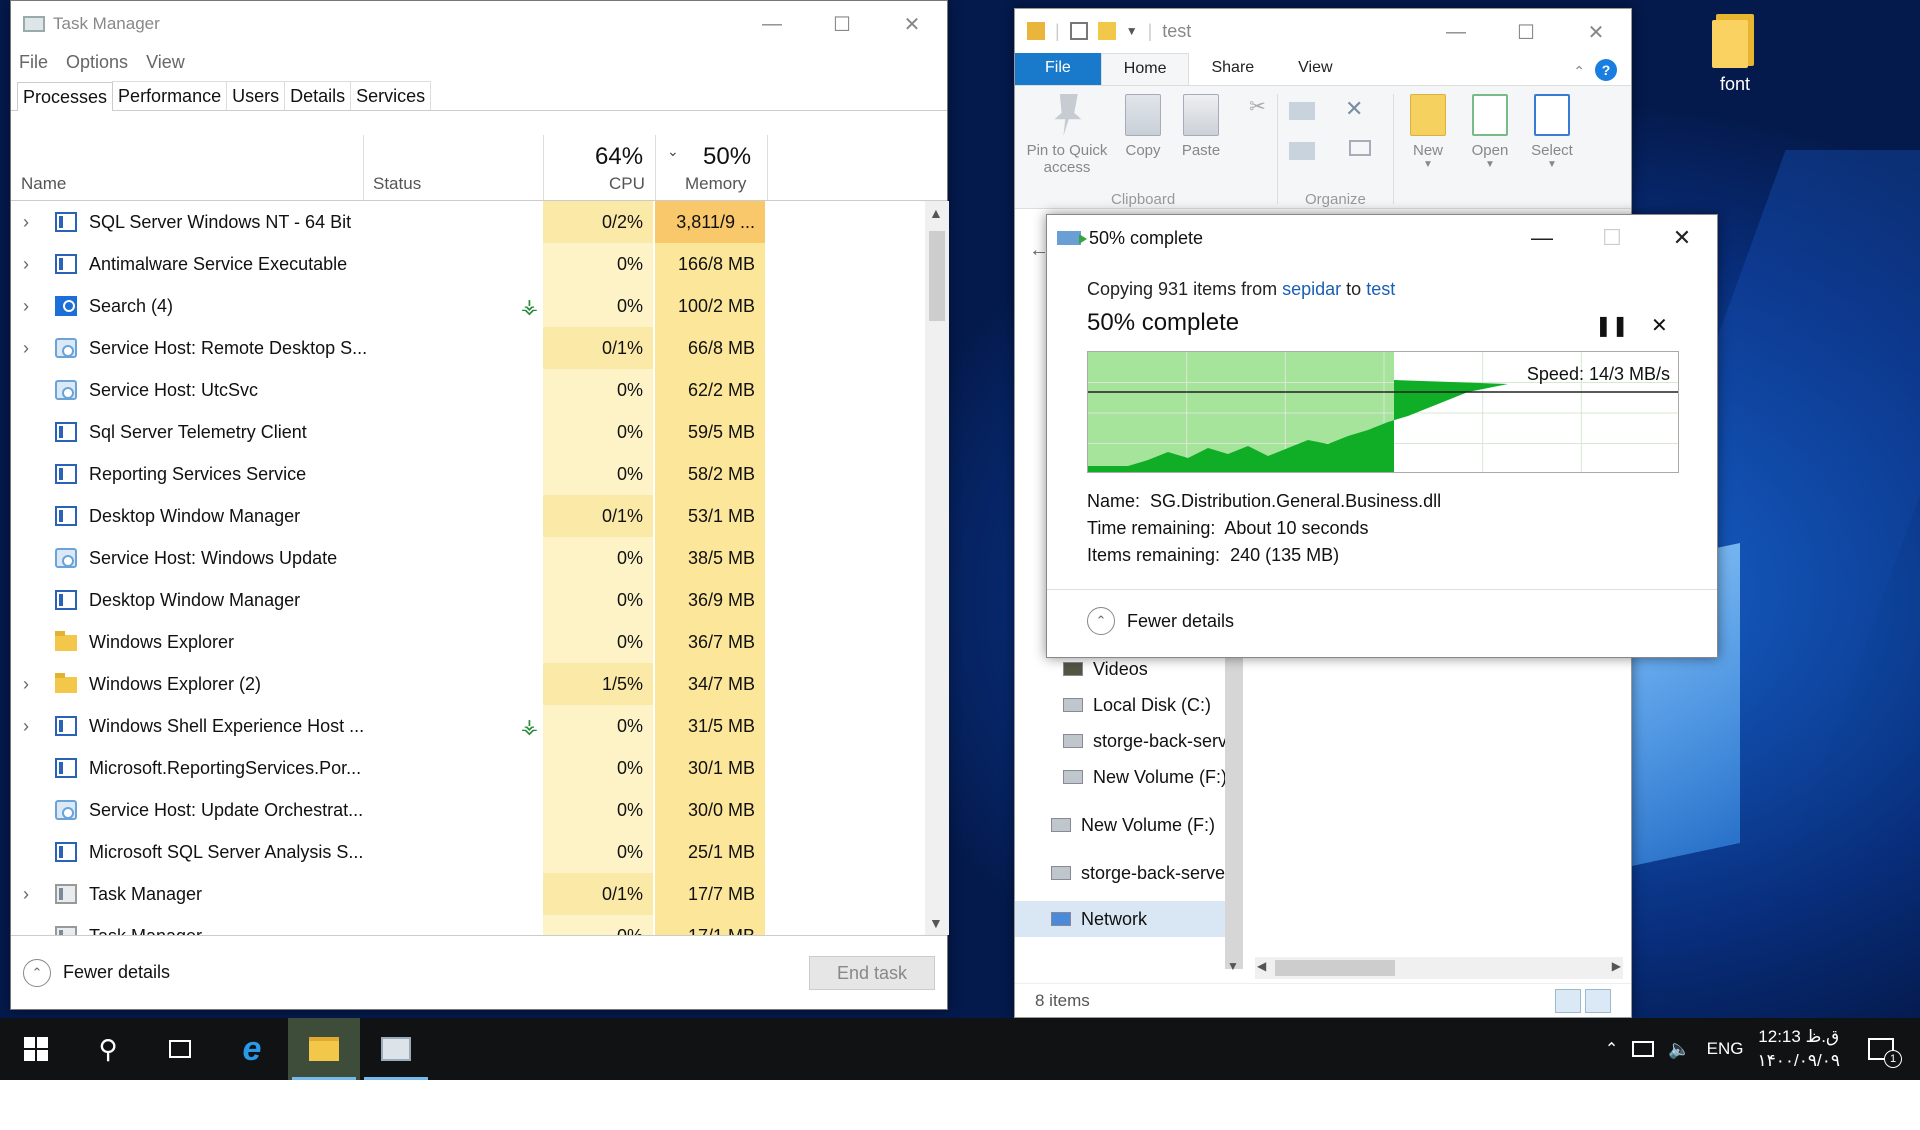 This screenshot has width=1920, height=1130. Describe the element at coordinates (469, 432) in the screenshot. I see `process-row: Sql Server Telemetry Client 0% 59/5 MB` at that location.